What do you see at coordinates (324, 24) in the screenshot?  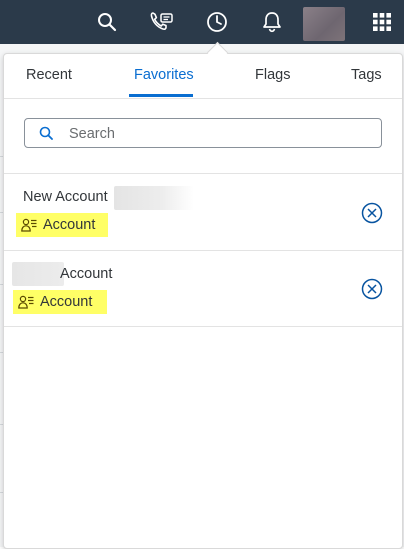 I see `user-avatar` at bounding box center [324, 24].